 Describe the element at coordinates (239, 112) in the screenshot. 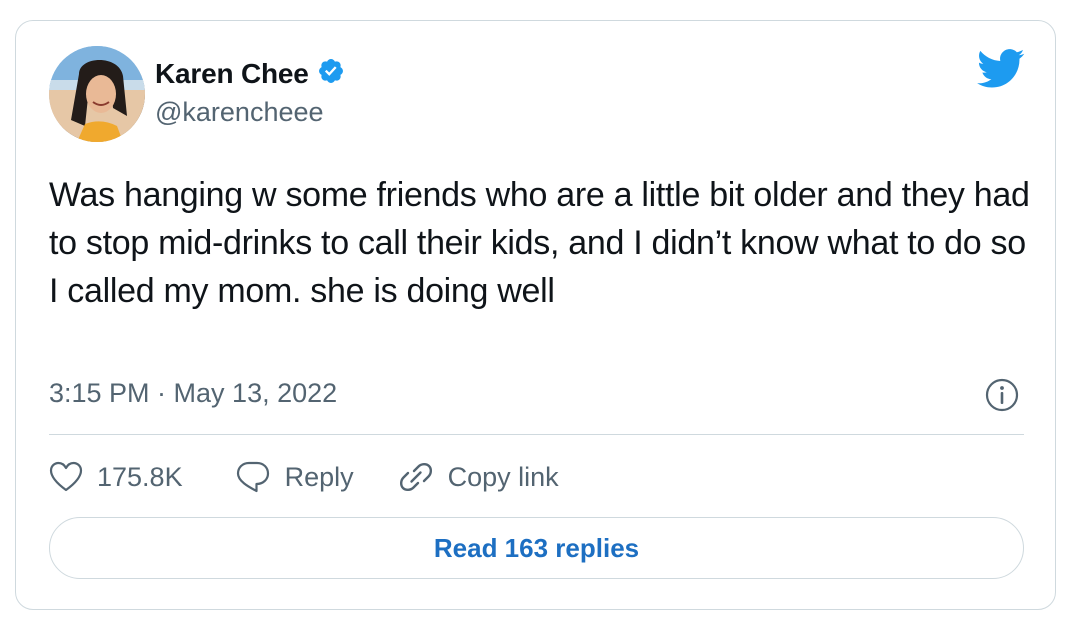

I see `author-handle: @karencheee` at that location.